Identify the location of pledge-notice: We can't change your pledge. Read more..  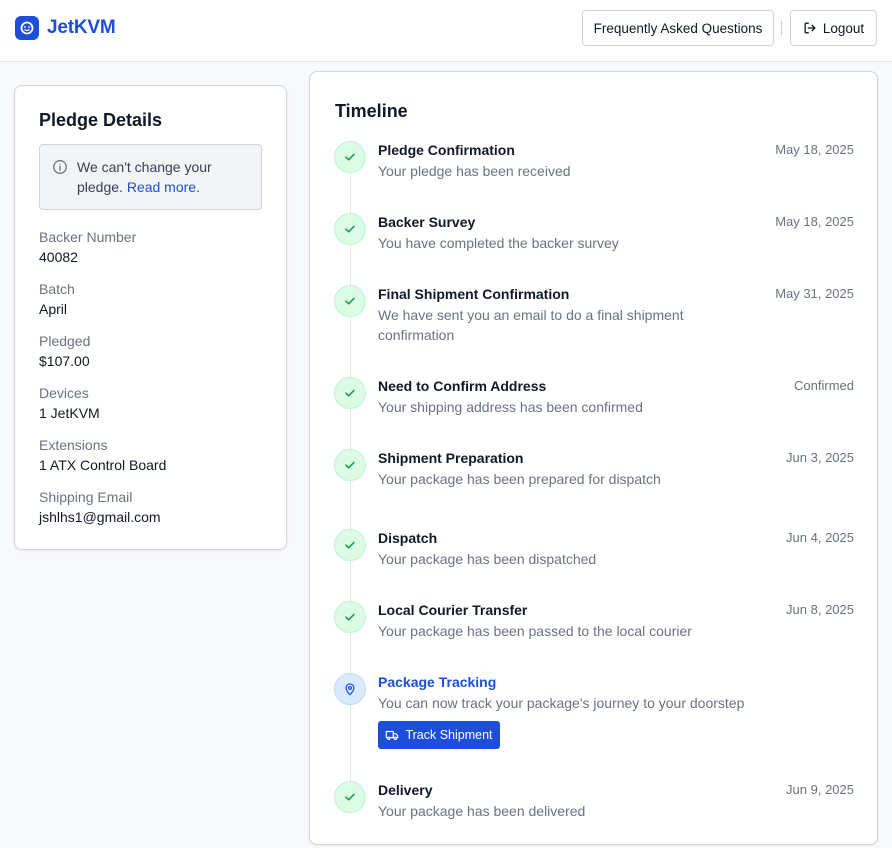
(150, 177).